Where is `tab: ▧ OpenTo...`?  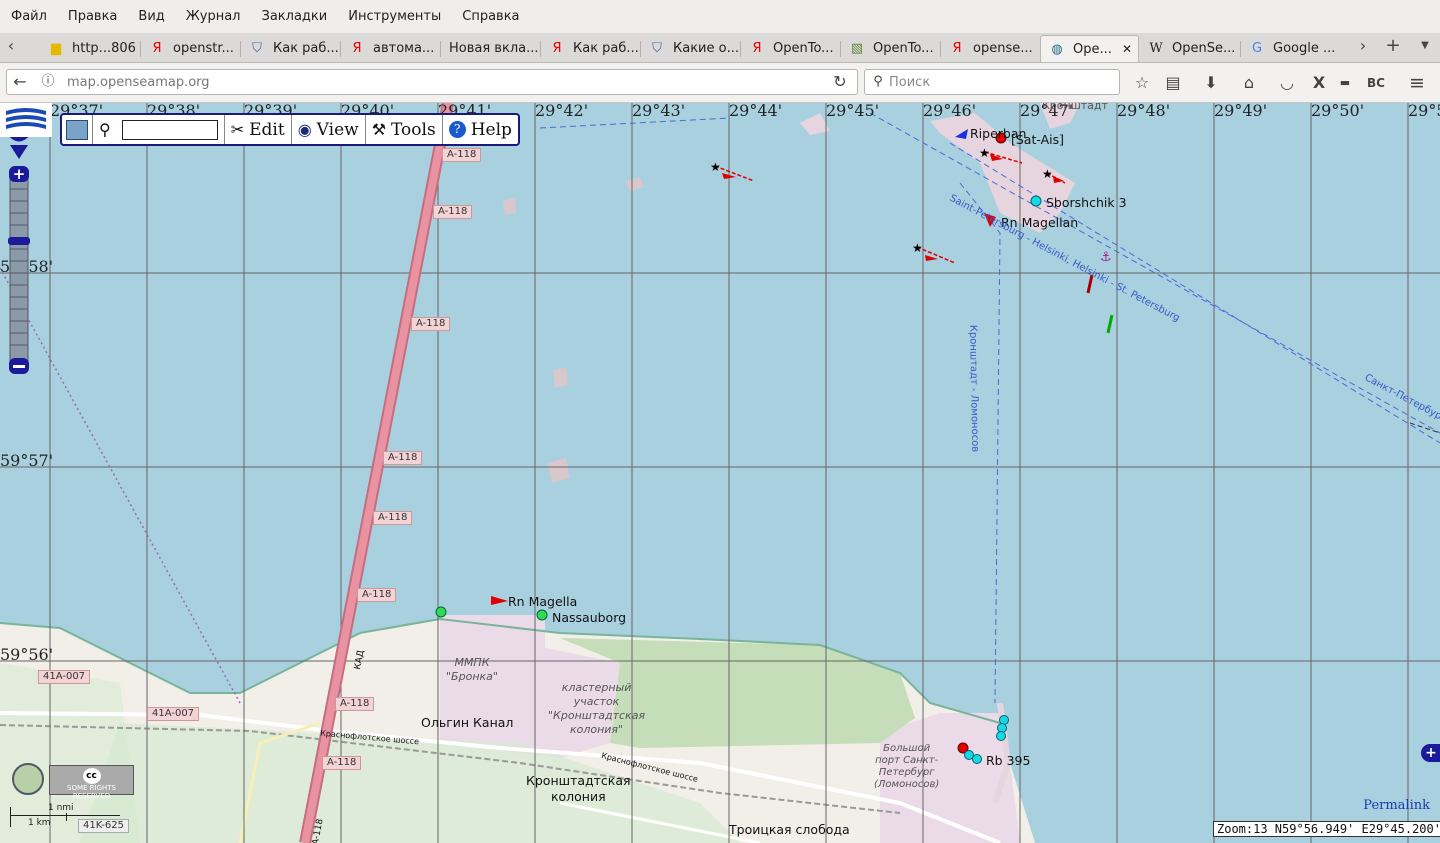 tab: ▧ OpenTo... is located at coordinates (890, 48).